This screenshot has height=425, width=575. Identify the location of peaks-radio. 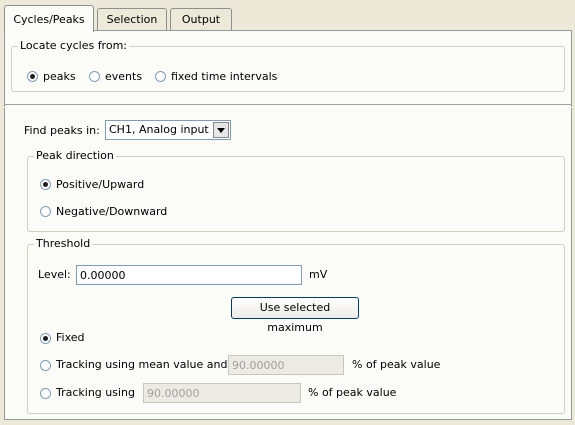
(32, 76).